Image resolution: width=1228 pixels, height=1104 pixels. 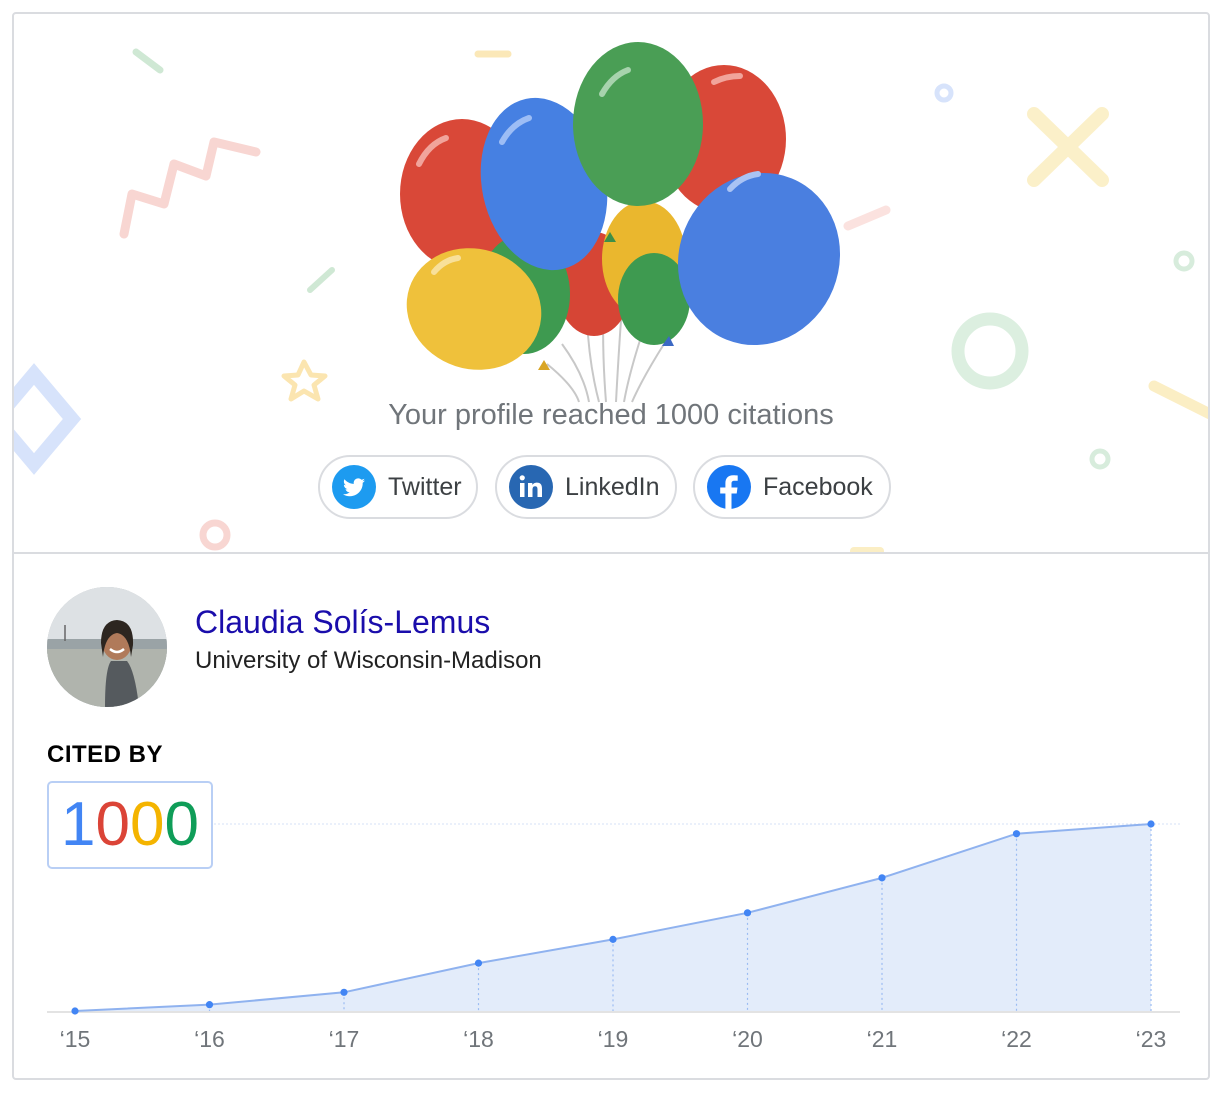 What do you see at coordinates (354, 487) in the screenshot?
I see `twitter-icon` at bounding box center [354, 487].